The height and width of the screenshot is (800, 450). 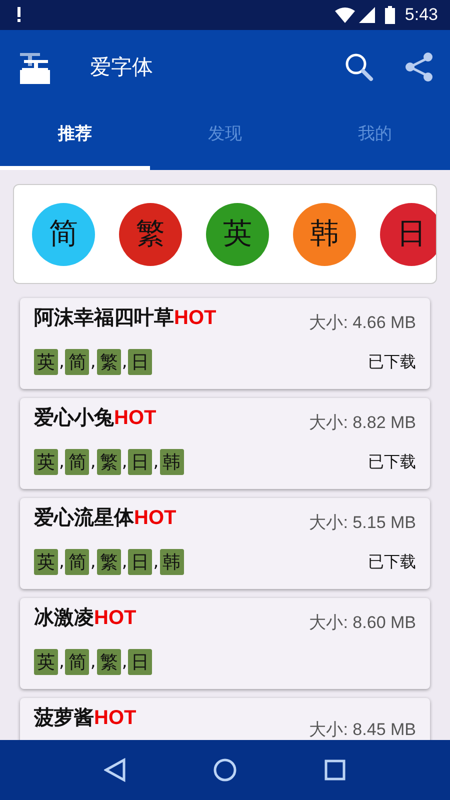 What do you see at coordinates (324, 234) in the screenshot?
I see `category-button: 韩` at bounding box center [324, 234].